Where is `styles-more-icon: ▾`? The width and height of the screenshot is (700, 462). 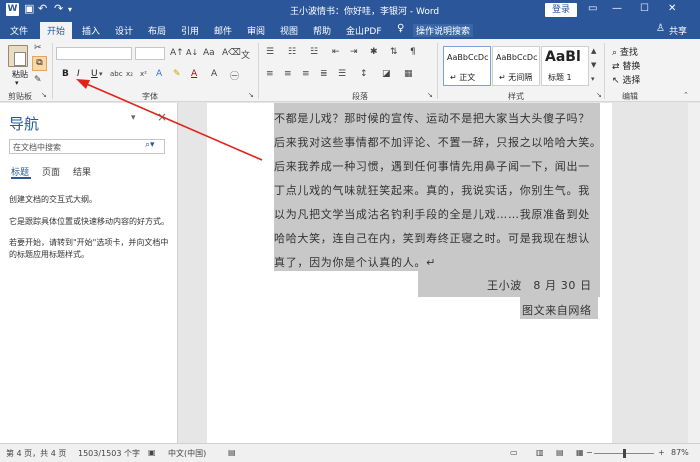
styles-more-icon: ▾ is located at coordinates (593, 79).